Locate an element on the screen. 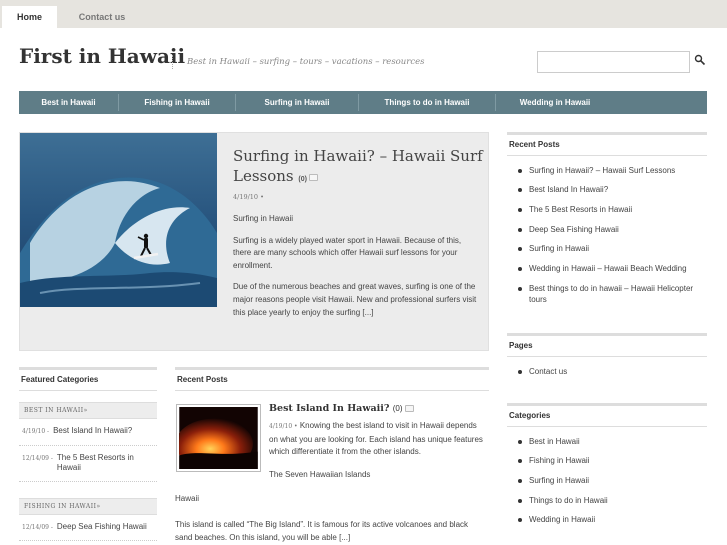 This screenshot has width=727, height=545. nav-item-best-in-hawaii: Best in Hawaii is located at coordinates (68, 102).